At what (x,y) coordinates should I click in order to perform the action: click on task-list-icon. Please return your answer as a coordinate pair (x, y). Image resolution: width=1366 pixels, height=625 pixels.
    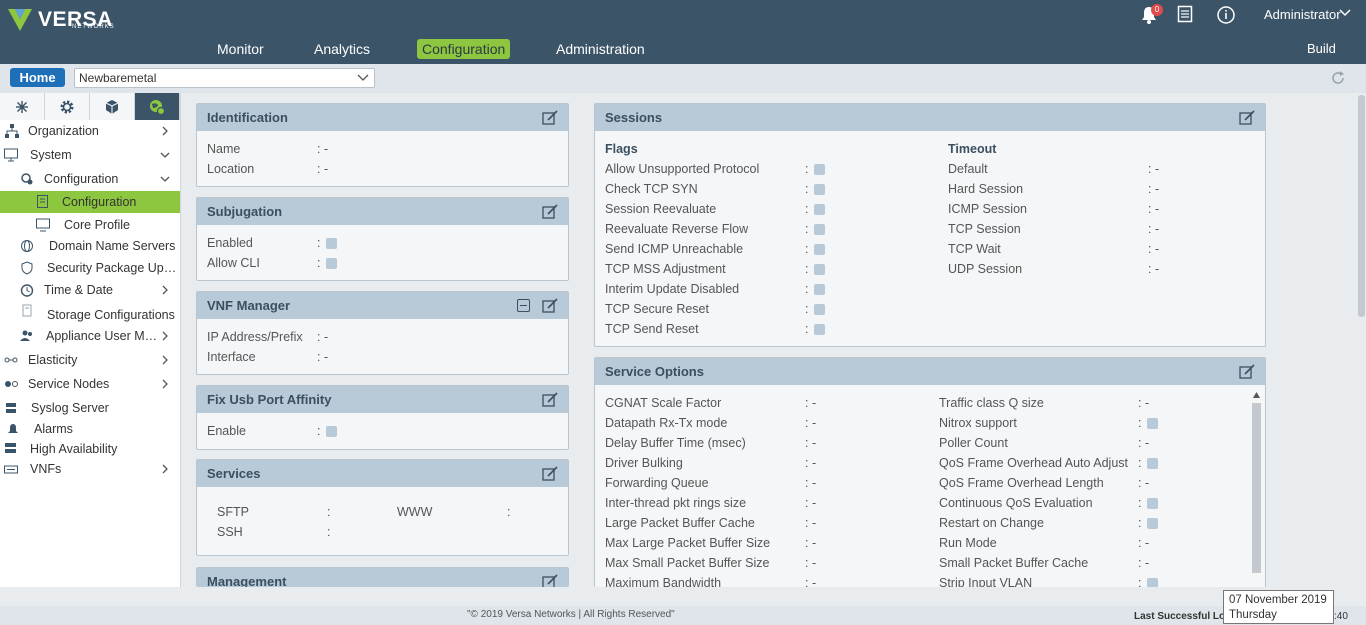
    Looking at the image, I should click on (1185, 14).